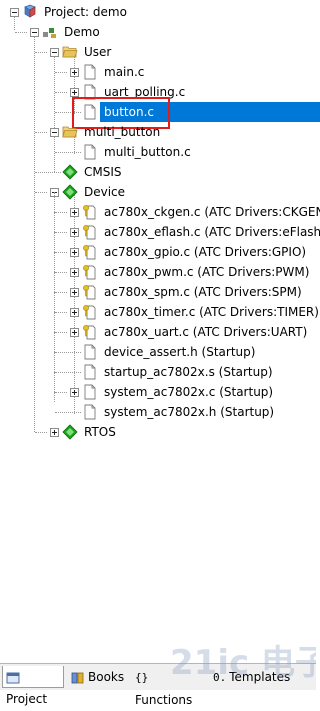  I want to click on file-ckgen: ac780x_ckgen.c (ATC Drivers:CKGEN), so click(160, 207).